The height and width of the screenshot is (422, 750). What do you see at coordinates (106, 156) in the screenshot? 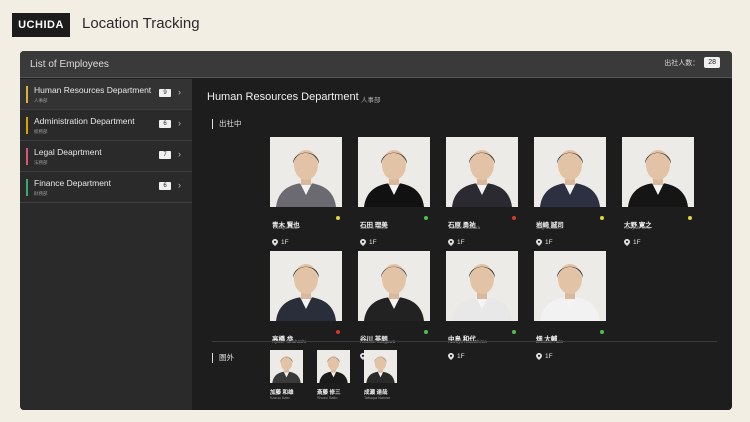
I see `sidebar-item-legal: Legal Deaprtment 法務部 7 ›` at bounding box center [106, 156].